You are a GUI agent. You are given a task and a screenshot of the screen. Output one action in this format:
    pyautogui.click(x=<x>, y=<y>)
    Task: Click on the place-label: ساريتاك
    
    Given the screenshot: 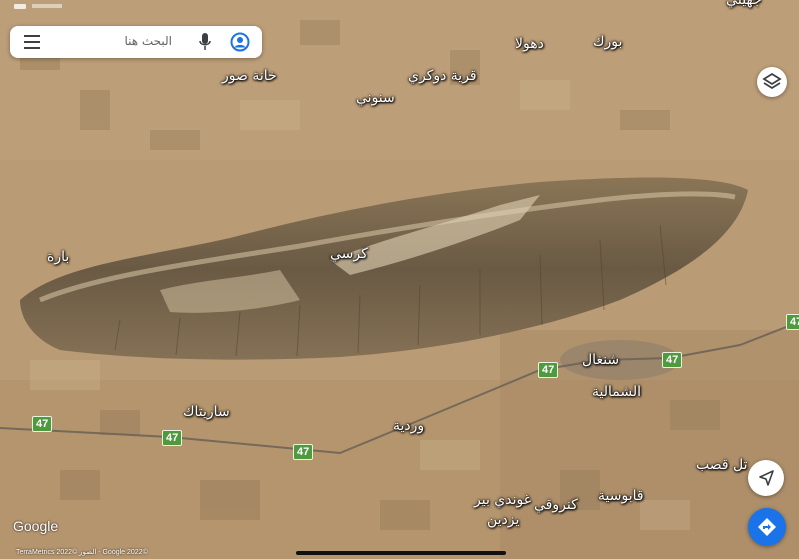 What is the action you would take?
    pyautogui.click(x=206, y=412)
    